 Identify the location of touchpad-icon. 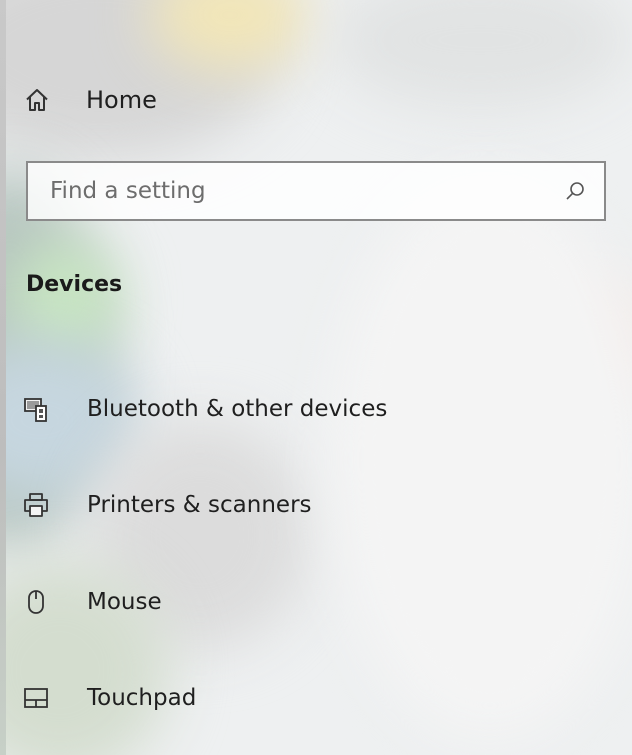
(36, 698).